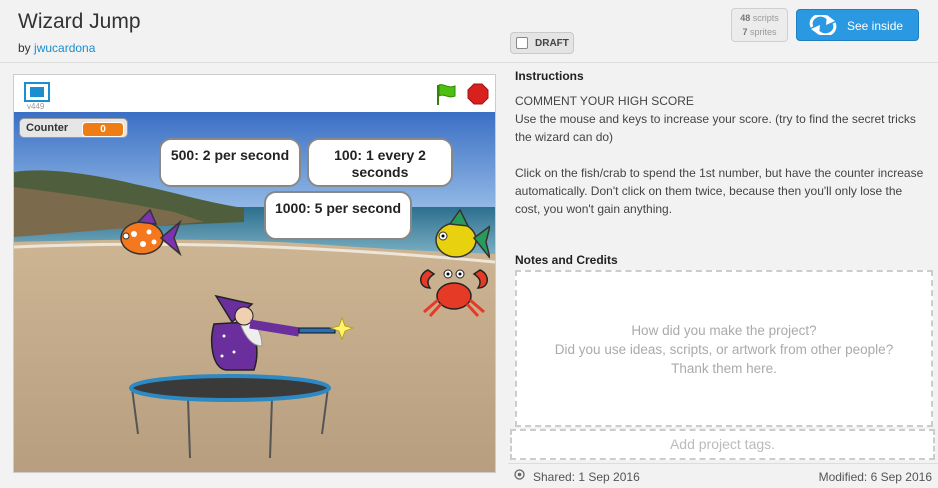 The height and width of the screenshot is (488, 938). I want to click on draft-label: DRAFT, so click(552, 43).